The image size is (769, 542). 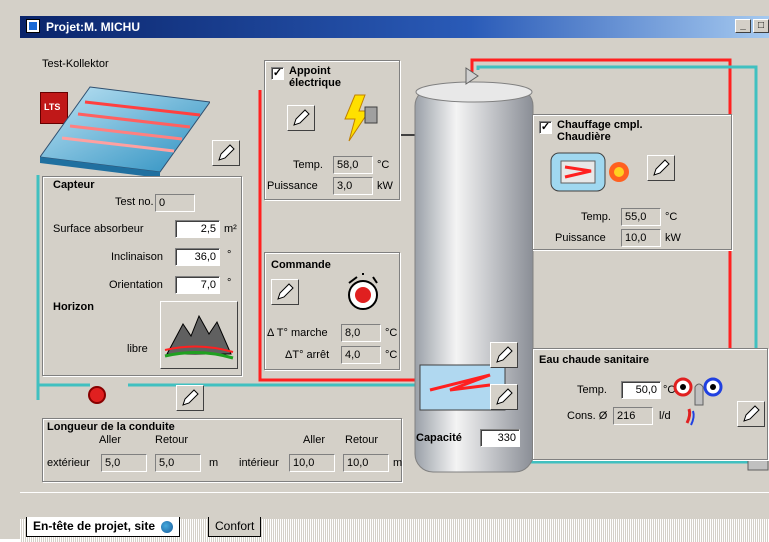 I want to click on chauffage-power-field: 10,0, so click(x=641, y=238).